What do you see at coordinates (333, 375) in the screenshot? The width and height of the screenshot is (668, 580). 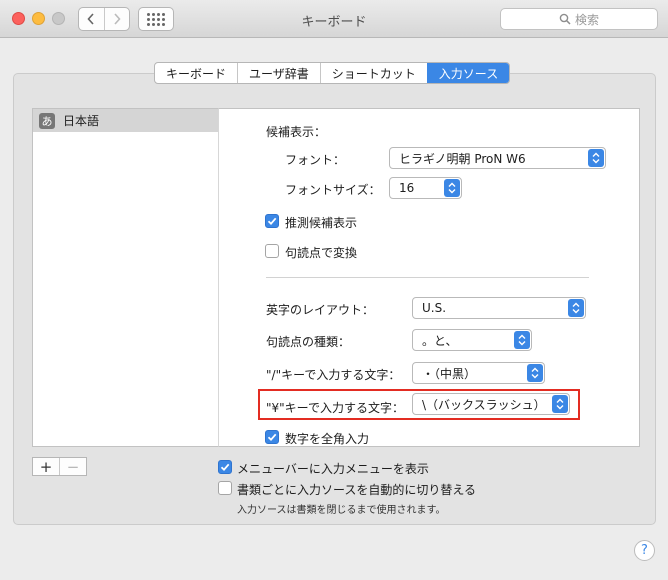 I see `slash-key-label: "/"キーで入力する文字：` at bounding box center [333, 375].